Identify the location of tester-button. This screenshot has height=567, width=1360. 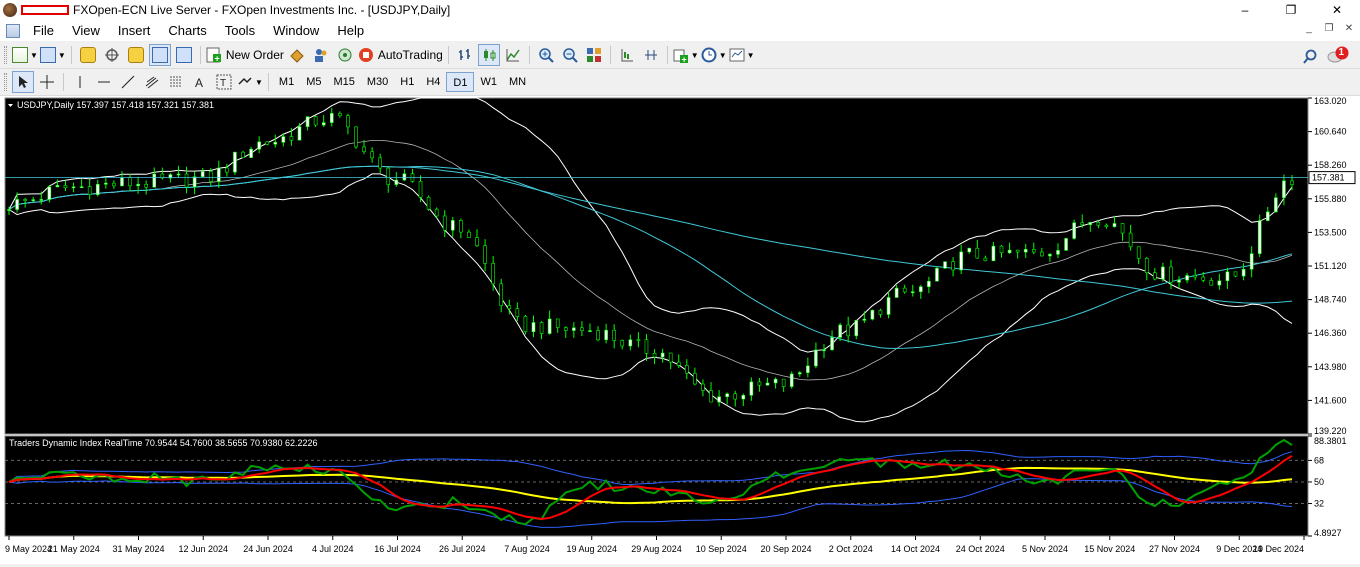
(184, 55).